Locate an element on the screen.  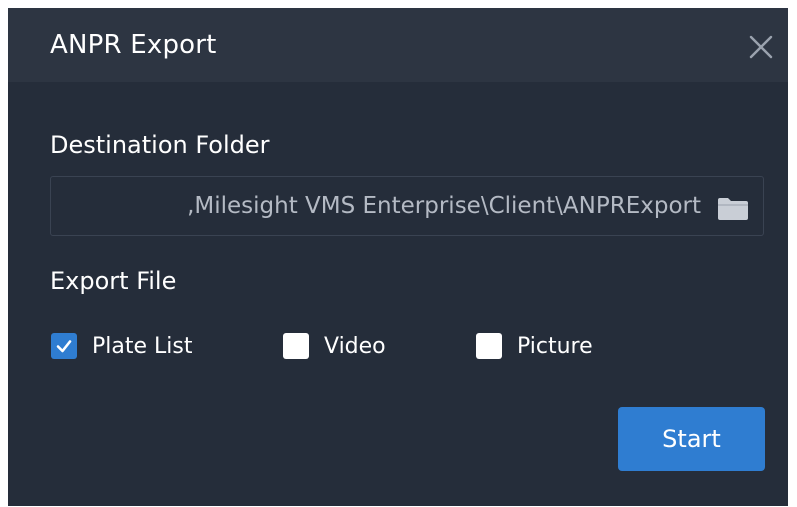
video-label: Video is located at coordinates (355, 346).